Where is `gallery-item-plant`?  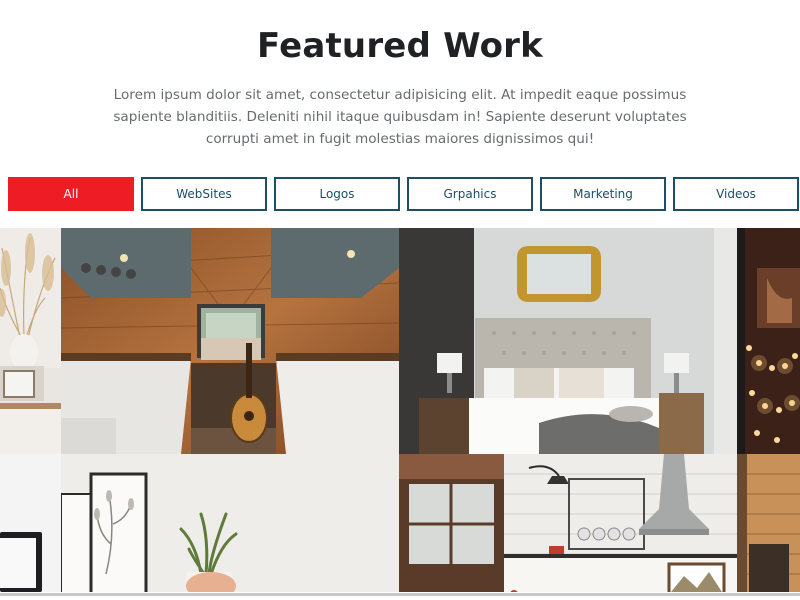
gallery-item-plant is located at coordinates (230, 527).